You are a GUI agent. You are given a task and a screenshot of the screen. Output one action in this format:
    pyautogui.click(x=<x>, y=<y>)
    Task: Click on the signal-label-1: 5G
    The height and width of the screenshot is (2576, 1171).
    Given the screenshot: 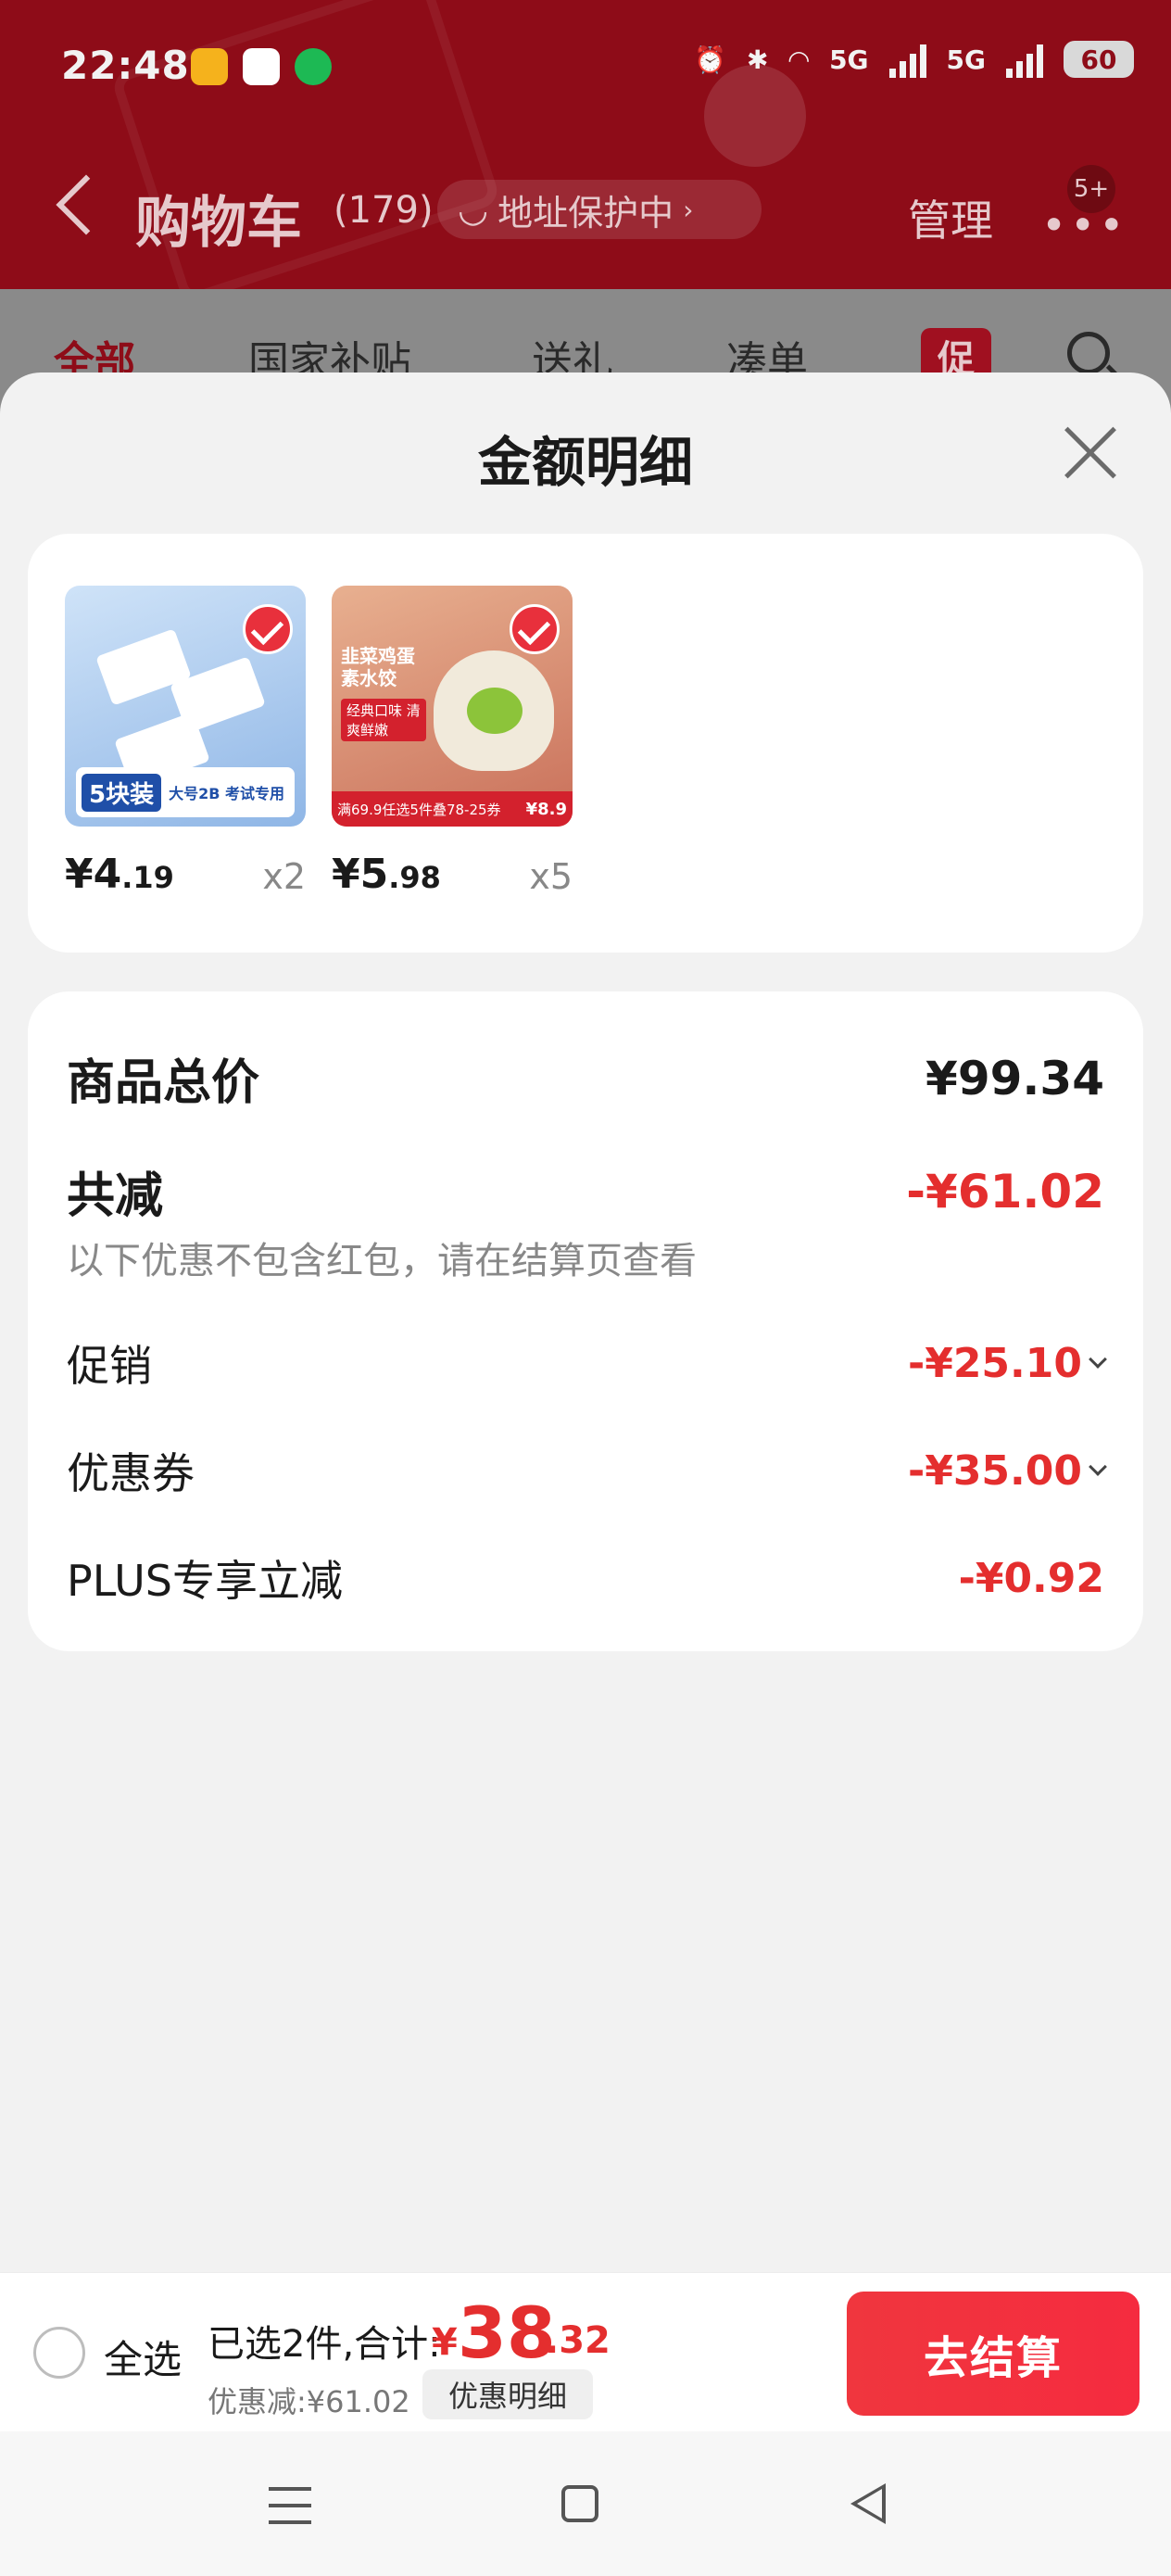 What is the action you would take?
    pyautogui.click(x=849, y=60)
    